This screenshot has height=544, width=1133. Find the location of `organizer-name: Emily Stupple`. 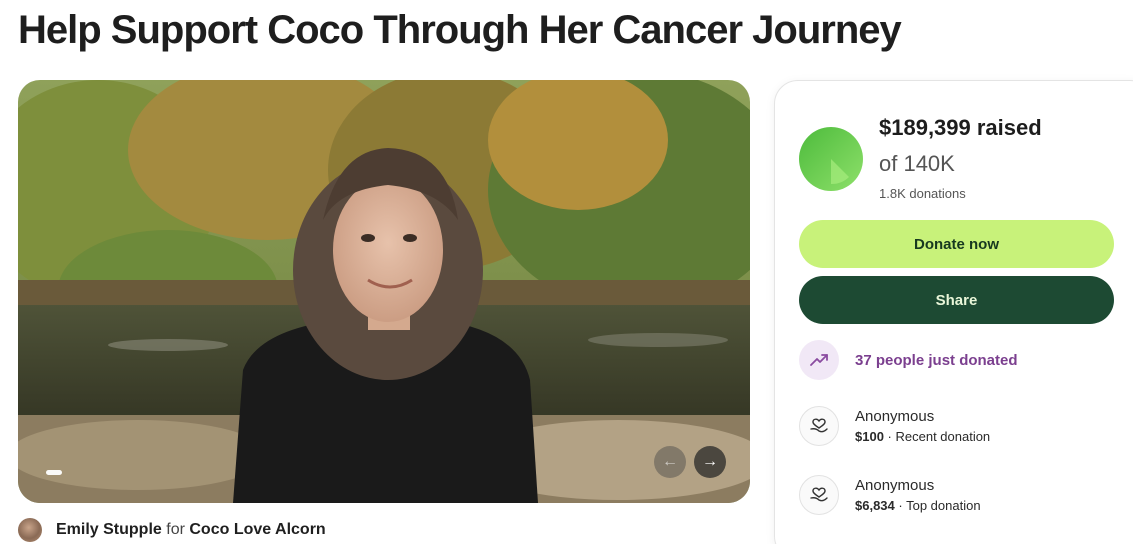

organizer-name: Emily Stupple is located at coordinates (109, 529).